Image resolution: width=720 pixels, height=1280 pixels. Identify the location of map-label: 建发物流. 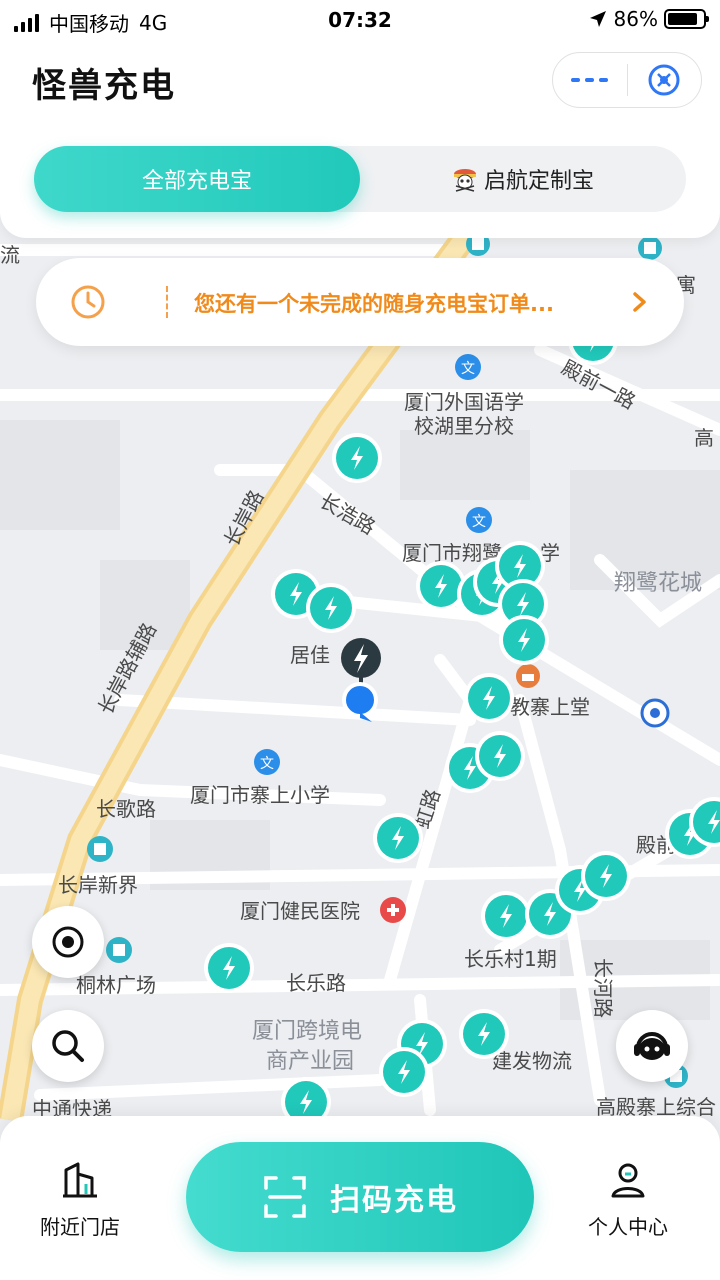
(532, 1061).